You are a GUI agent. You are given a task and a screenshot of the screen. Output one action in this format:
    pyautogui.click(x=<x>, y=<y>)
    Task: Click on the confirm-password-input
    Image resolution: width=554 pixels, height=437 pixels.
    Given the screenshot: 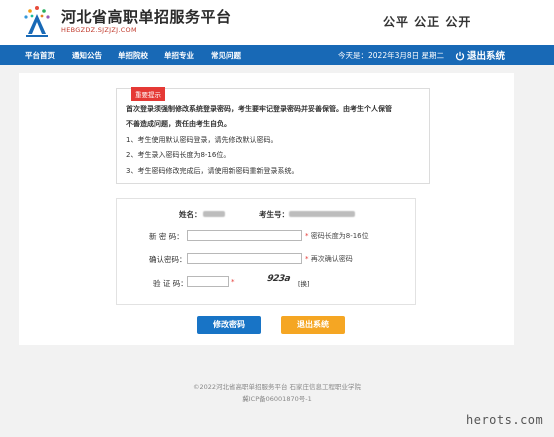 What is the action you would take?
    pyautogui.click(x=244, y=258)
    